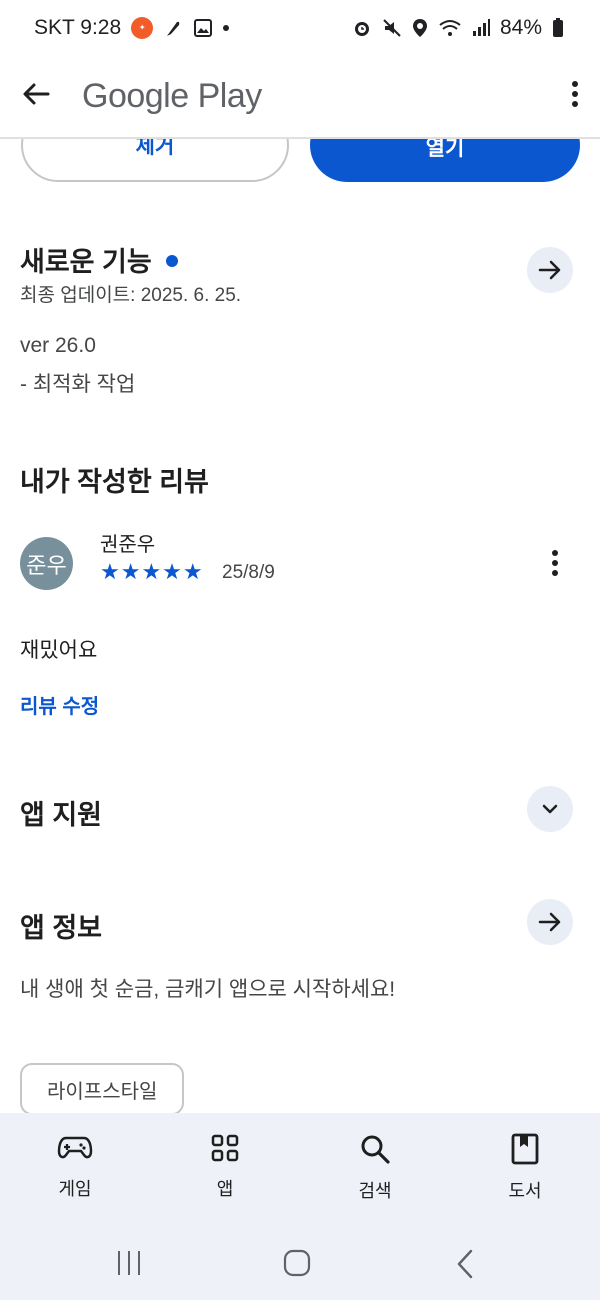 This screenshot has height=1300, width=600. I want to click on app-info-arrow-button, so click(550, 922).